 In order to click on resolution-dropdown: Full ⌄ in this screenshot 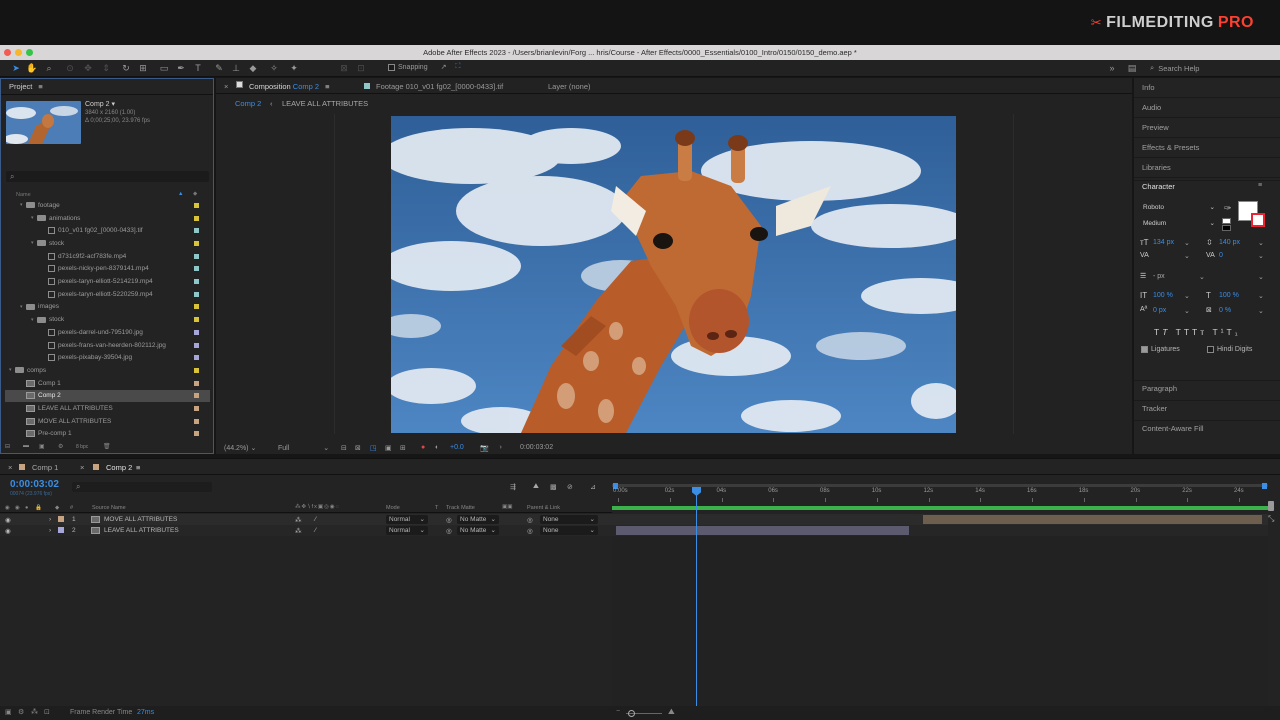, I will do `click(303, 448)`.